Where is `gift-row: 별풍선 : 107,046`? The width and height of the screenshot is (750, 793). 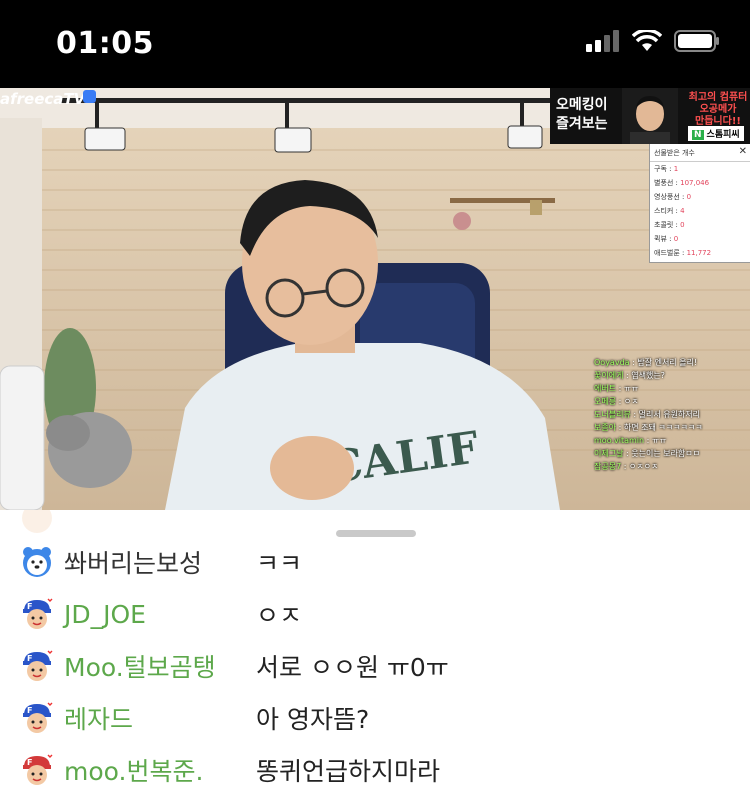 gift-row: 별풍선 : 107,046 is located at coordinates (682, 183).